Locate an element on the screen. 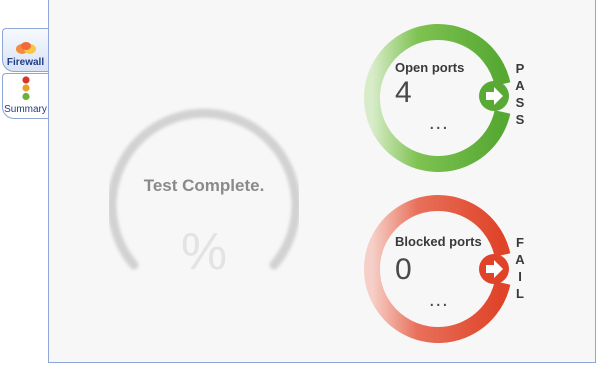 The image size is (600, 367). tab-summary-label: Summary is located at coordinates (25, 109).